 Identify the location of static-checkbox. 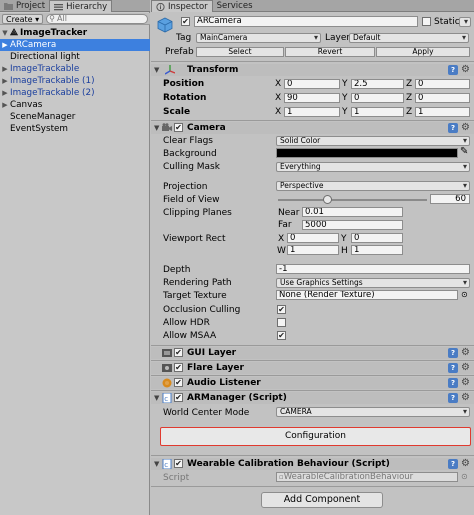
(426, 21).